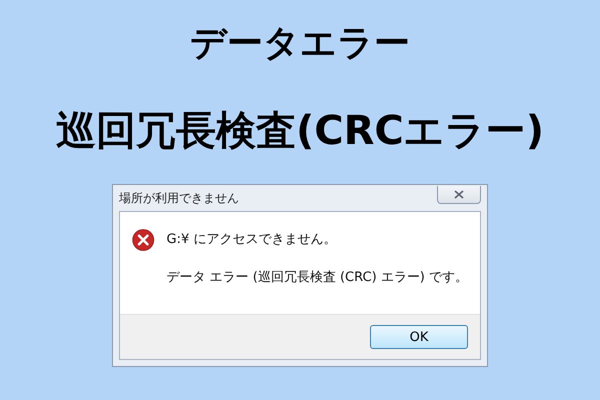 The width and height of the screenshot is (600, 400). What do you see at coordinates (252, 239) in the screenshot?
I see `error-message: G:¥ にアクセスできません。` at bounding box center [252, 239].